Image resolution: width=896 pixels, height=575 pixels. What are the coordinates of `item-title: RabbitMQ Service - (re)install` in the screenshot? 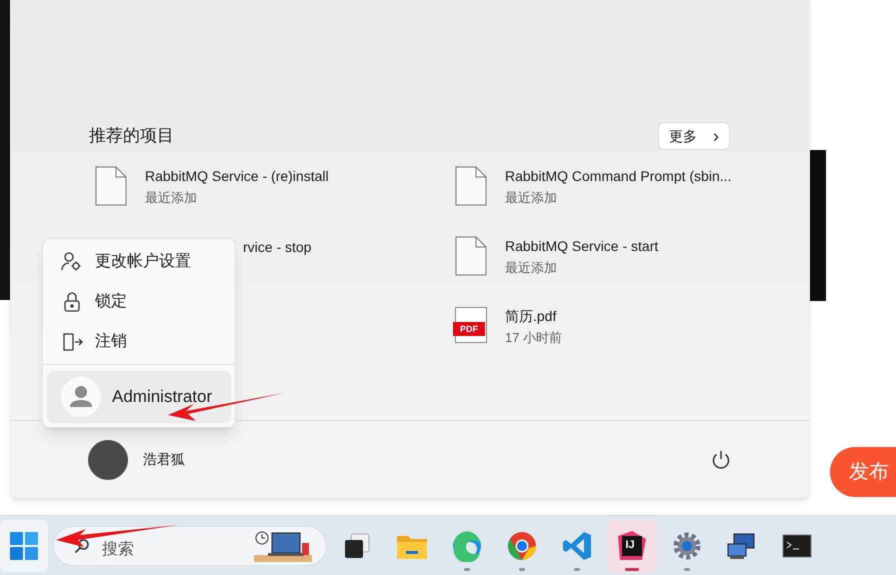 It's located at (237, 176).